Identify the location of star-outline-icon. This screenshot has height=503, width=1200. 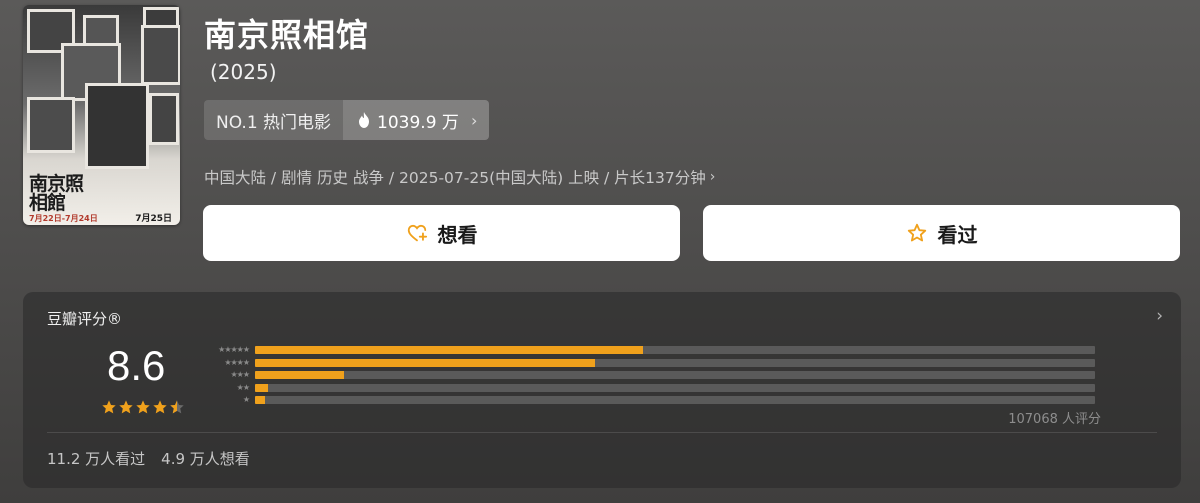
(916, 232).